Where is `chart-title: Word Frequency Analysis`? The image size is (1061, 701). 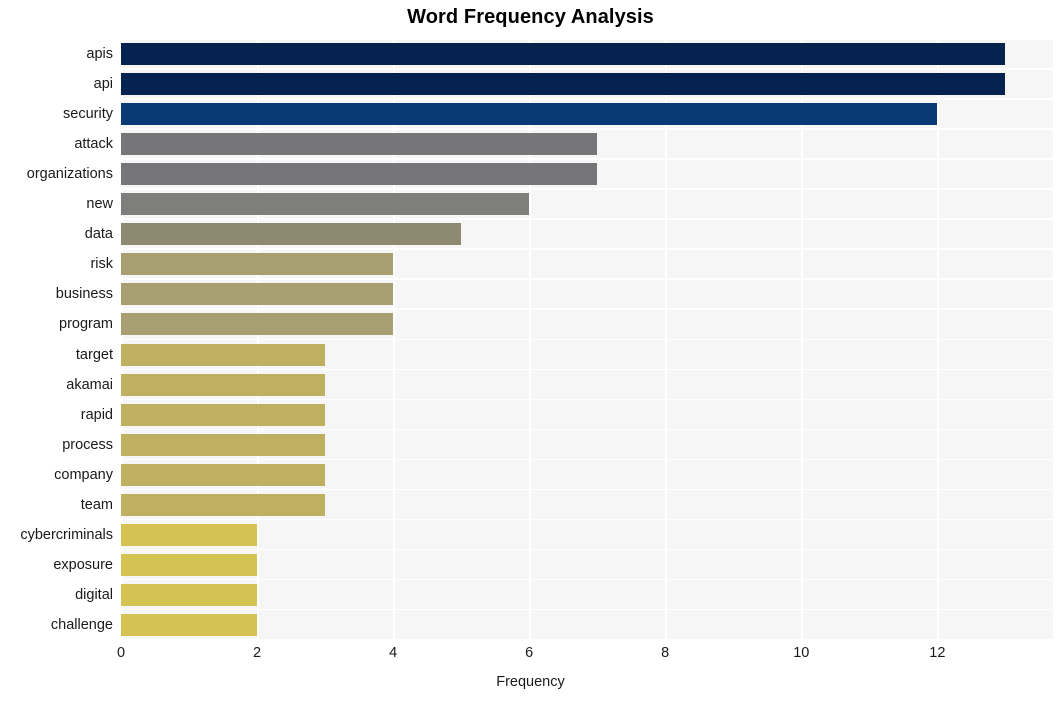 chart-title: Word Frequency Analysis is located at coordinates (530, 17).